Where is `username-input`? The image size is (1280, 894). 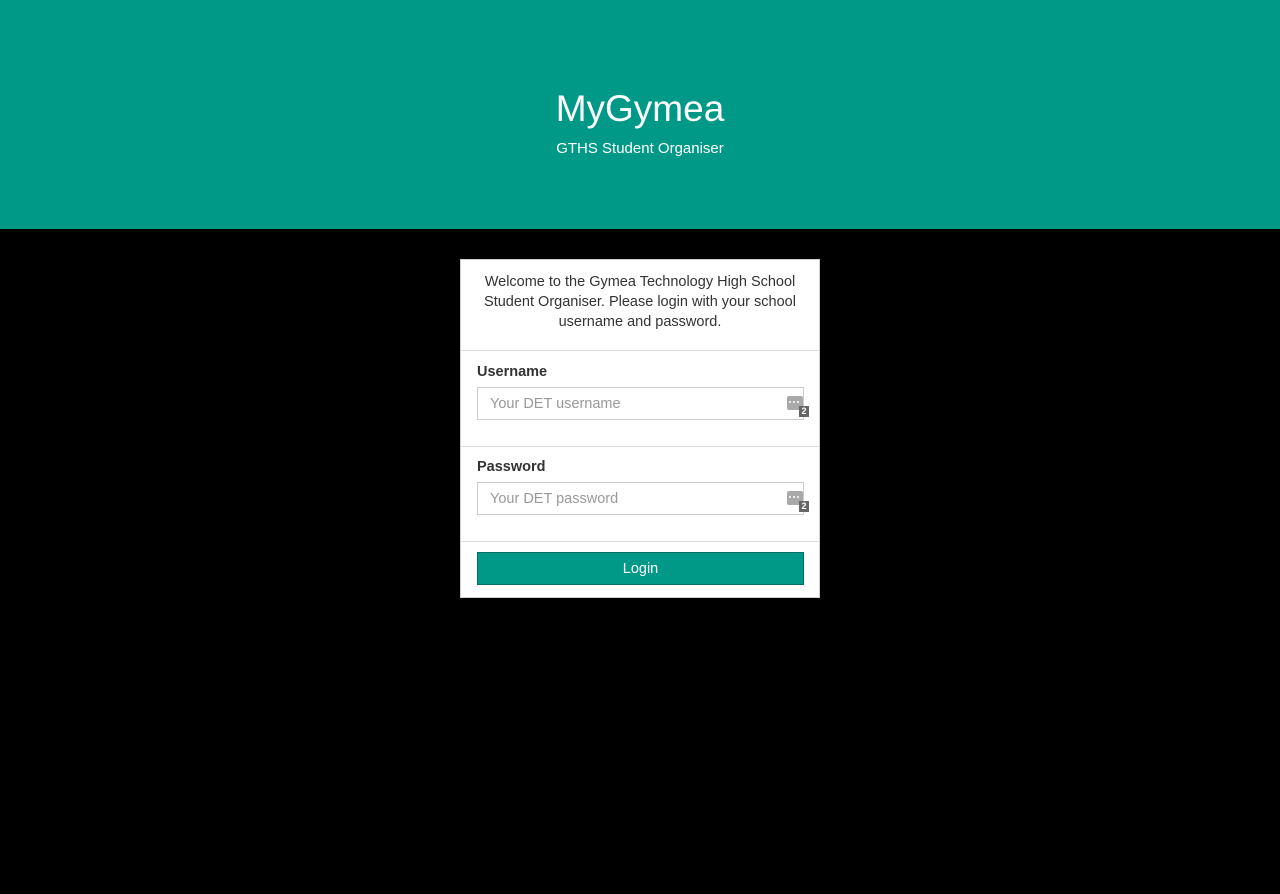
username-input is located at coordinates (640, 403).